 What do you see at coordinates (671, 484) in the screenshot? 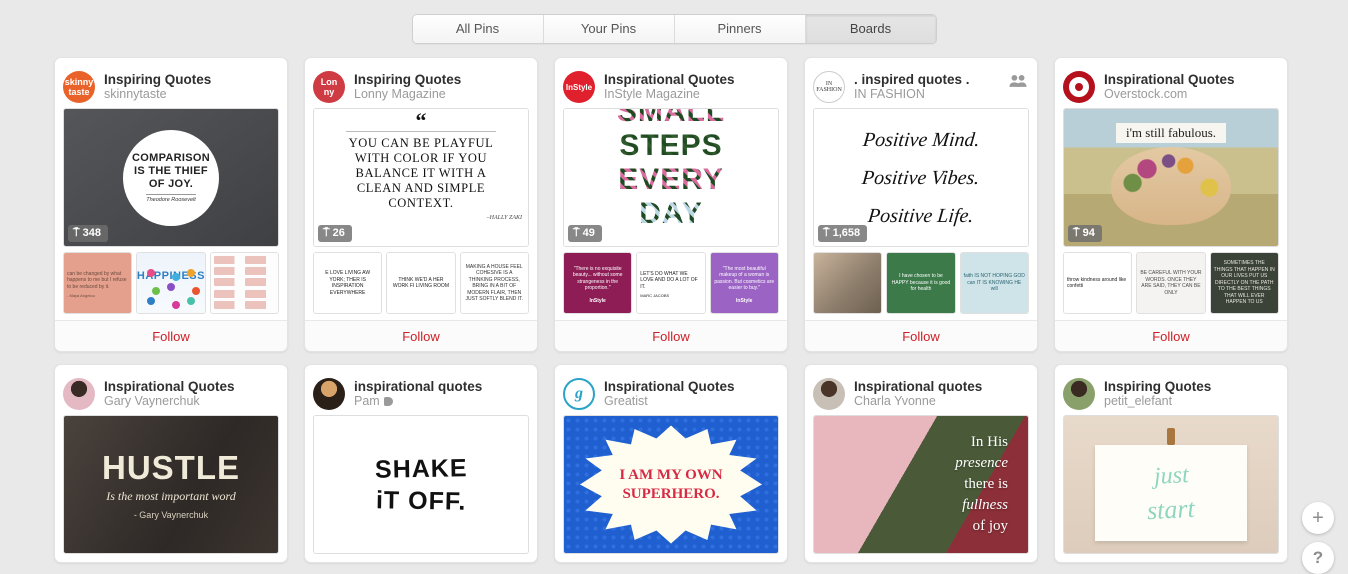
I see `board-cover-pin: I AM MY OWN SUPERHERO.` at bounding box center [671, 484].